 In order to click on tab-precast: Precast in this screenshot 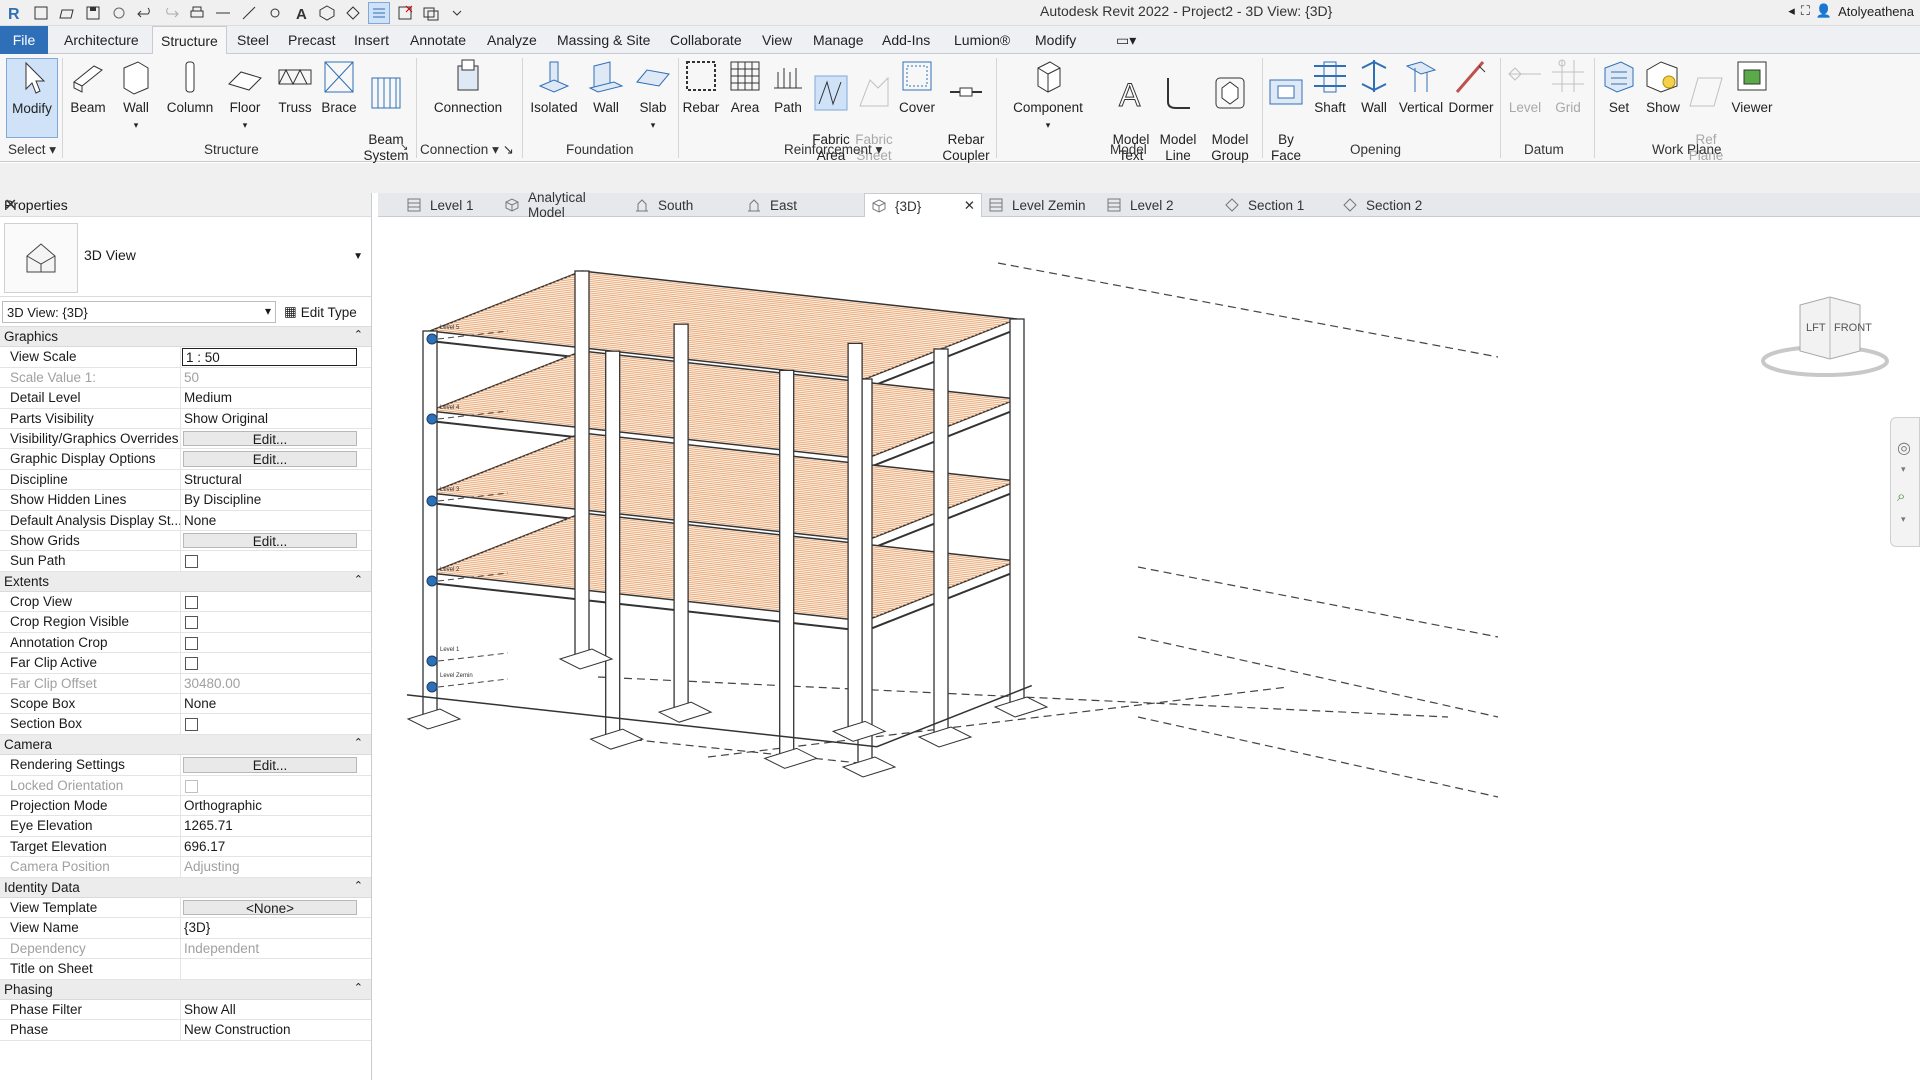, I will do `click(311, 40)`.